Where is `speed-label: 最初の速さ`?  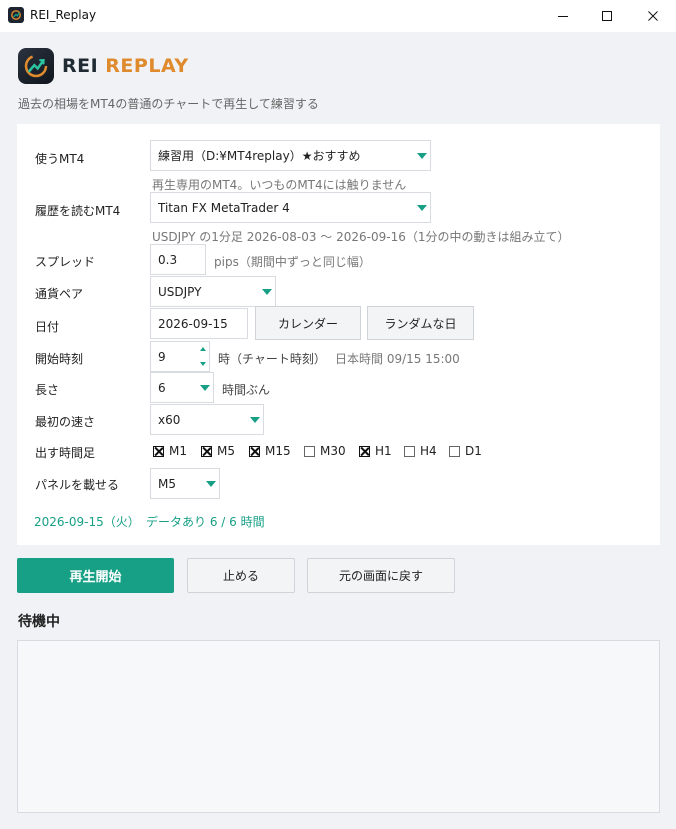 speed-label: 最初の速さ is located at coordinates (65, 422).